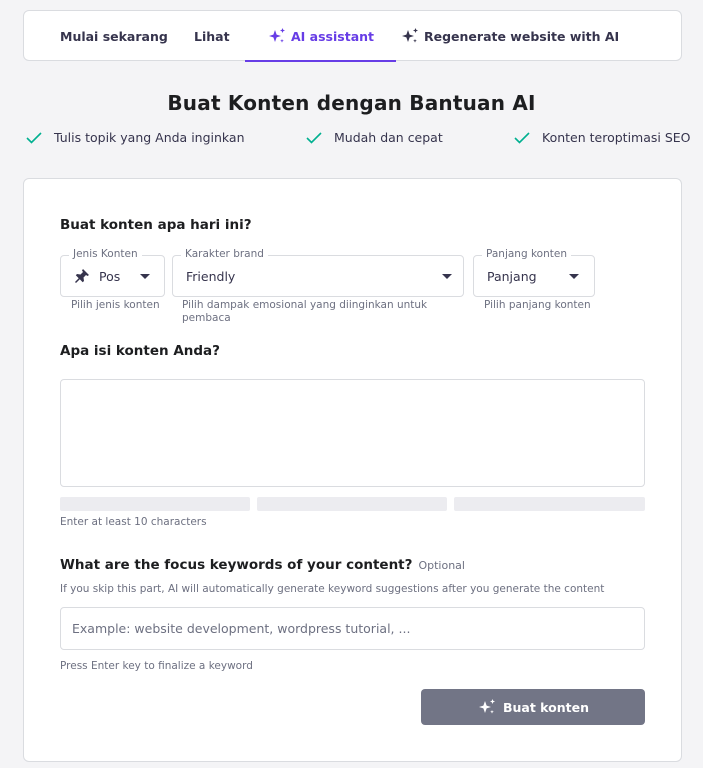 The image size is (703, 768). I want to click on tab-label: Regenerate website with AI, so click(522, 36).